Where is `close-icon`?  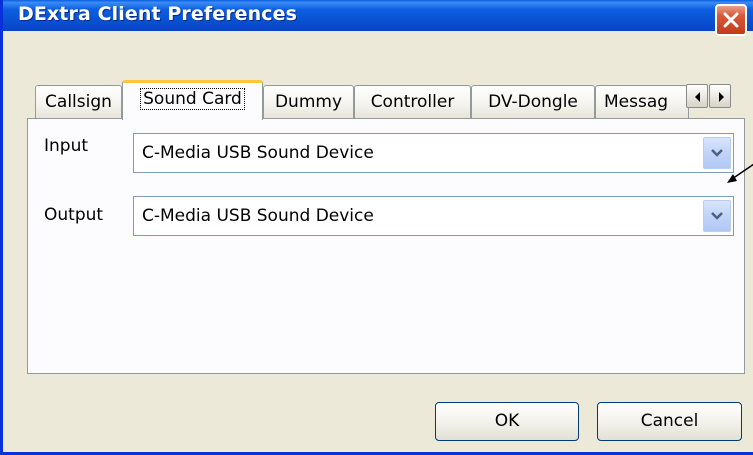
close-icon is located at coordinates (731, 20).